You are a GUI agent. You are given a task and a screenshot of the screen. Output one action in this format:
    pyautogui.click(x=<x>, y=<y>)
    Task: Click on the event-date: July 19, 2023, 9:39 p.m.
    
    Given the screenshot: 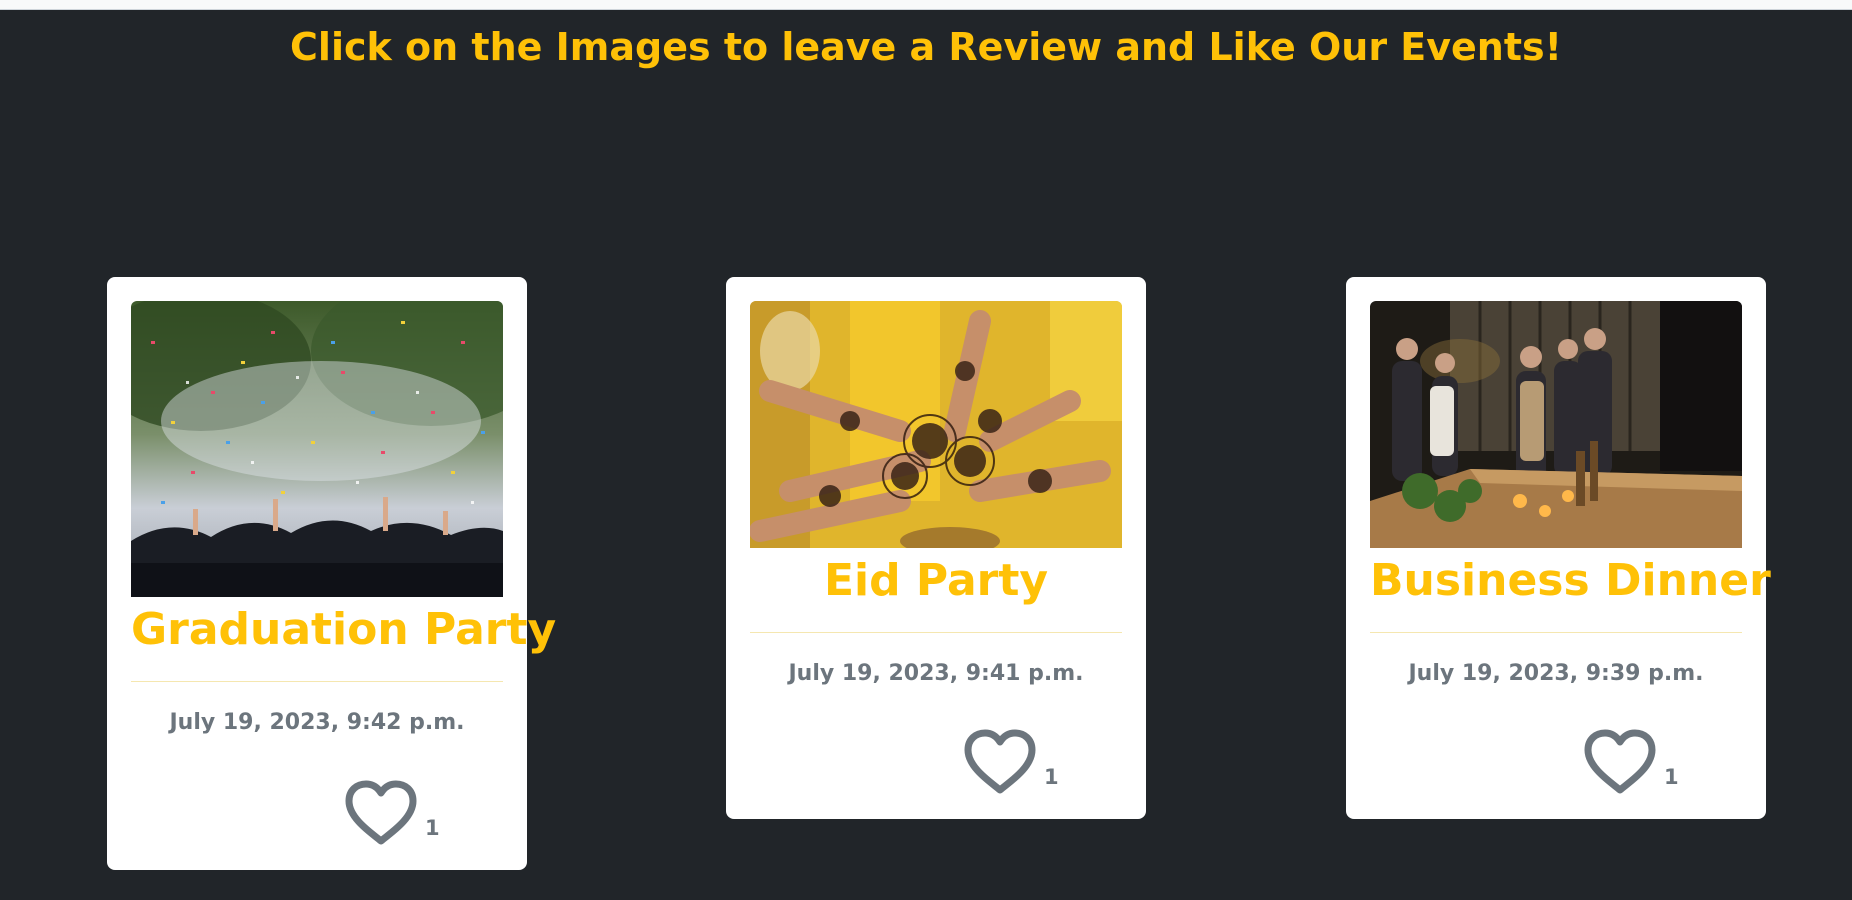 What is the action you would take?
    pyautogui.click(x=1556, y=673)
    